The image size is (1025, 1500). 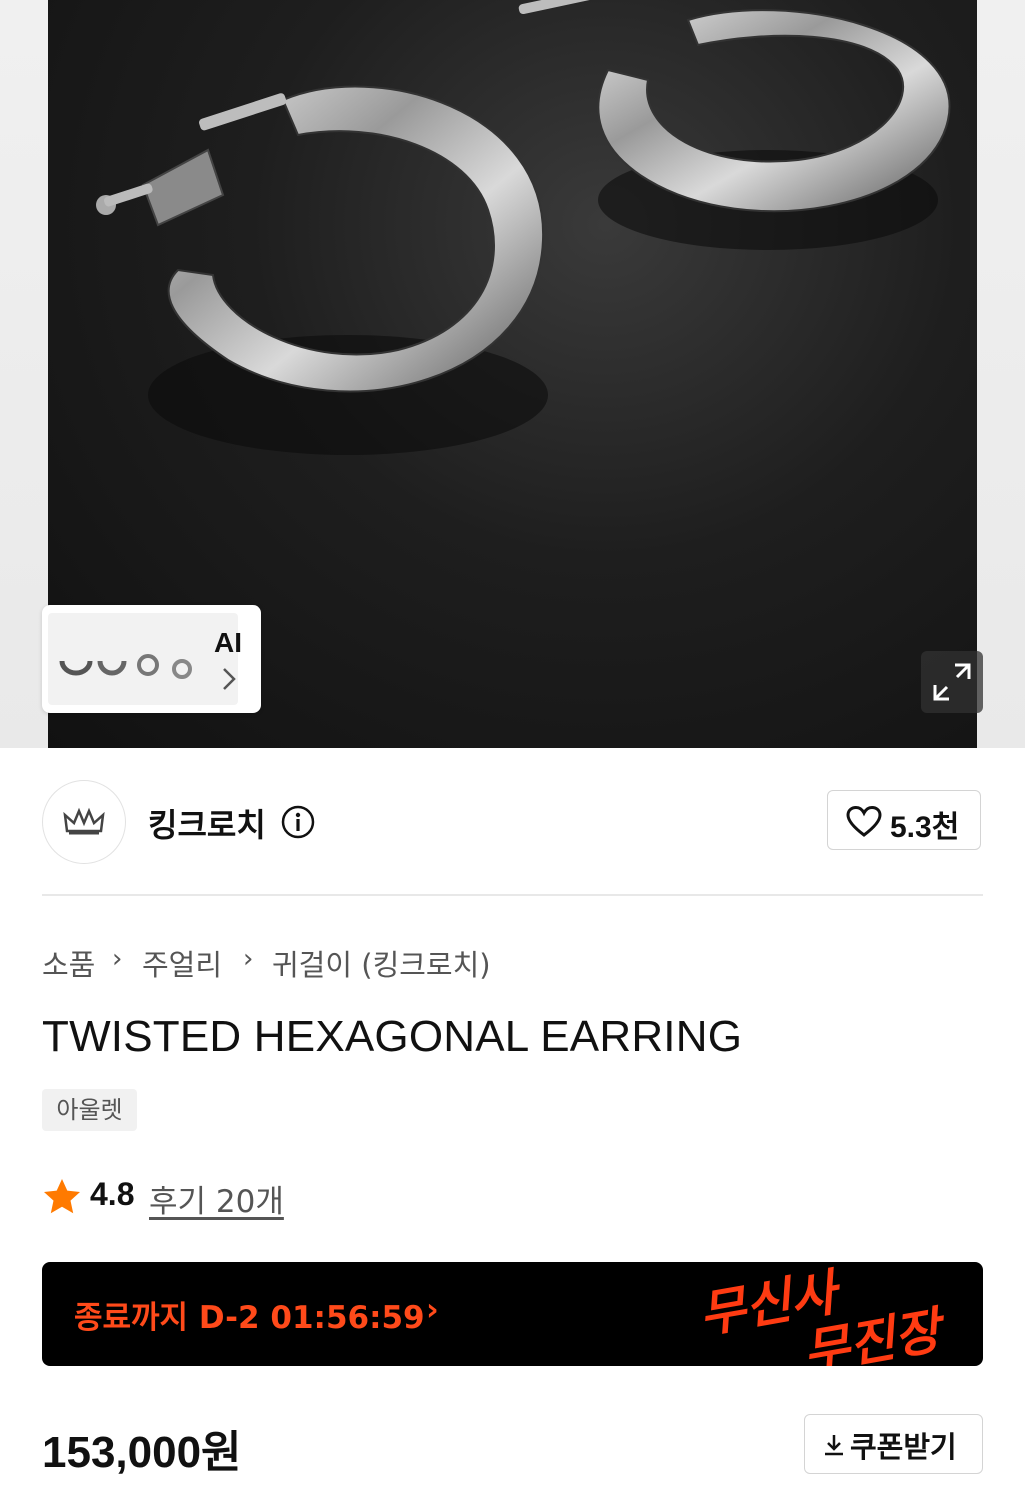 I want to click on promo-countdown: 종료까지 D-2 01:56:59, so click(x=249, y=1318).